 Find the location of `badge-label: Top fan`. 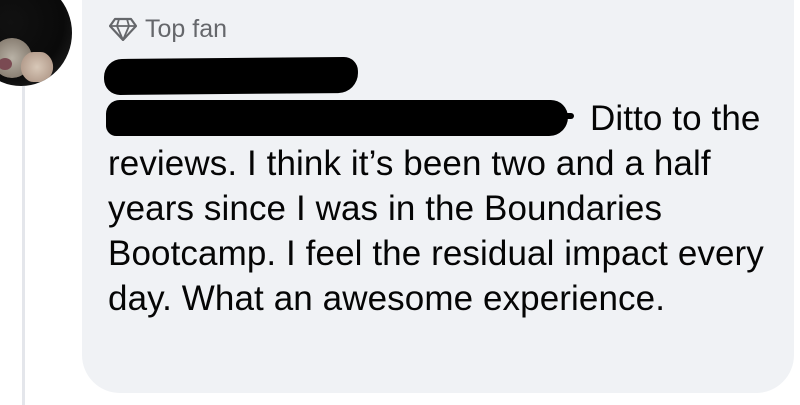

badge-label: Top fan is located at coordinates (186, 29).